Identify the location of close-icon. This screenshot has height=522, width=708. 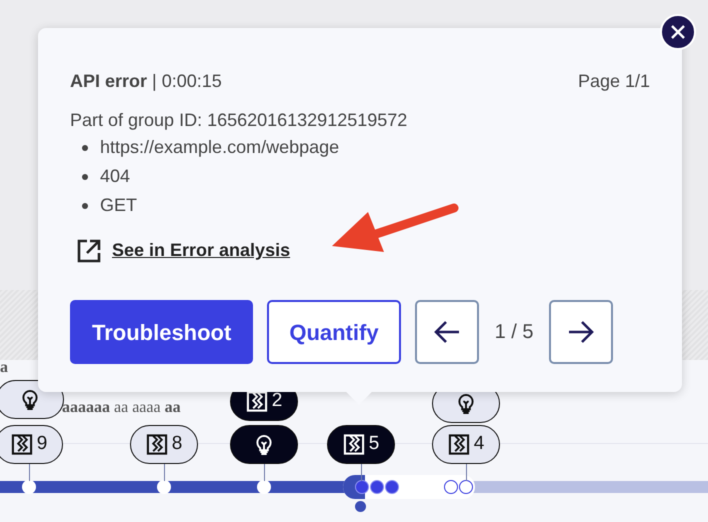
(678, 32).